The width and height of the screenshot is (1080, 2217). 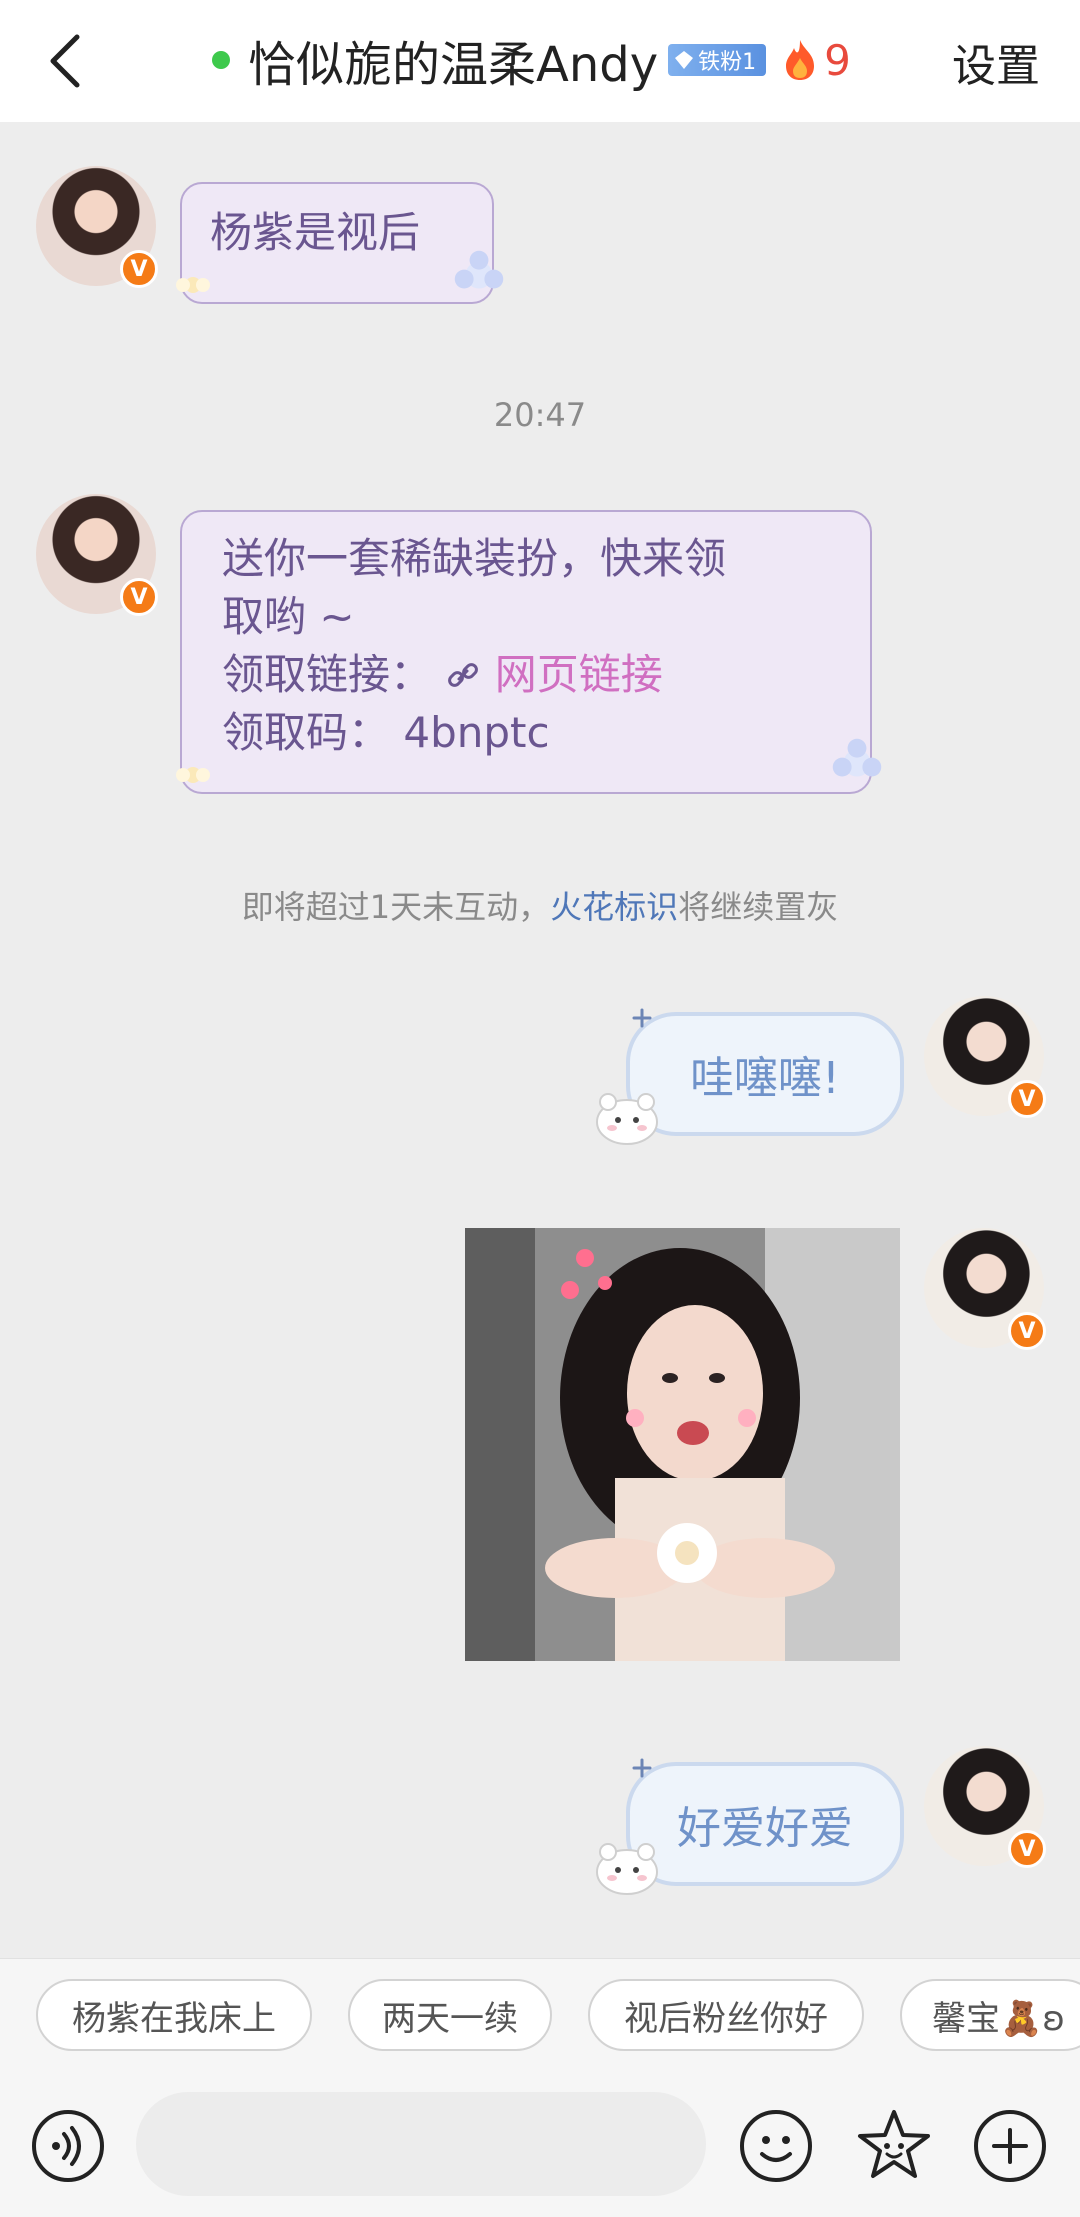 What do you see at coordinates (894, 2146) in the screenshot?
I see `sticker-star-icon` at bounding box center [894, 2146].